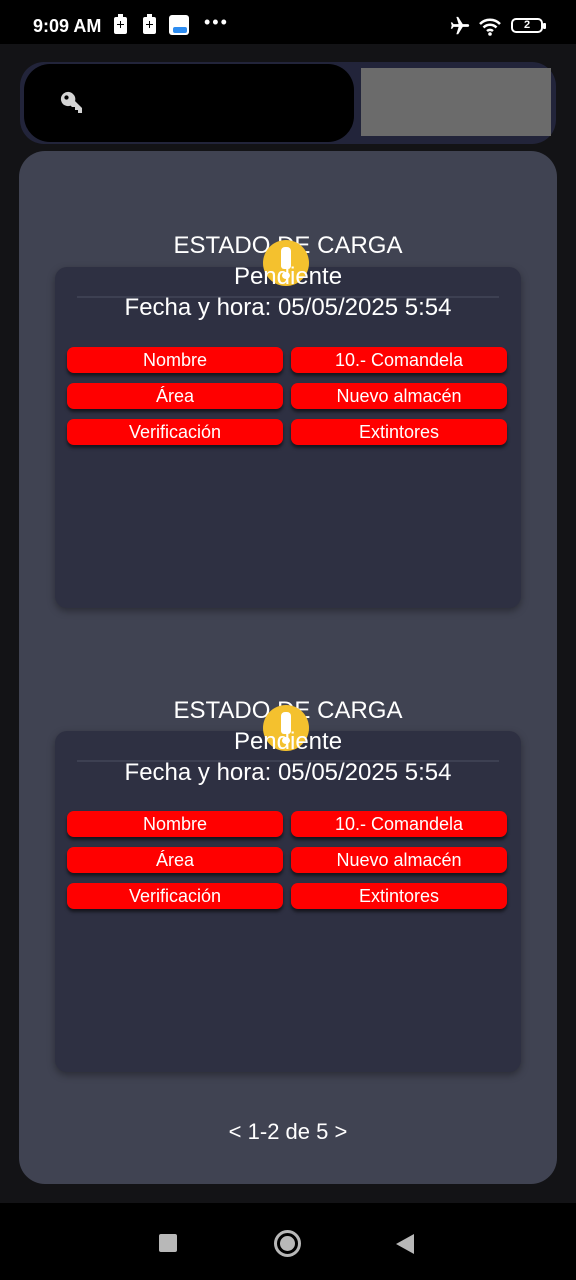 This screenshot has width=576, height=1280. What do you see at coordinates (288, 22) in the screenshot?
I see `status-bar: 9:09 AM ••• 2` at bounding box center [288, 22].